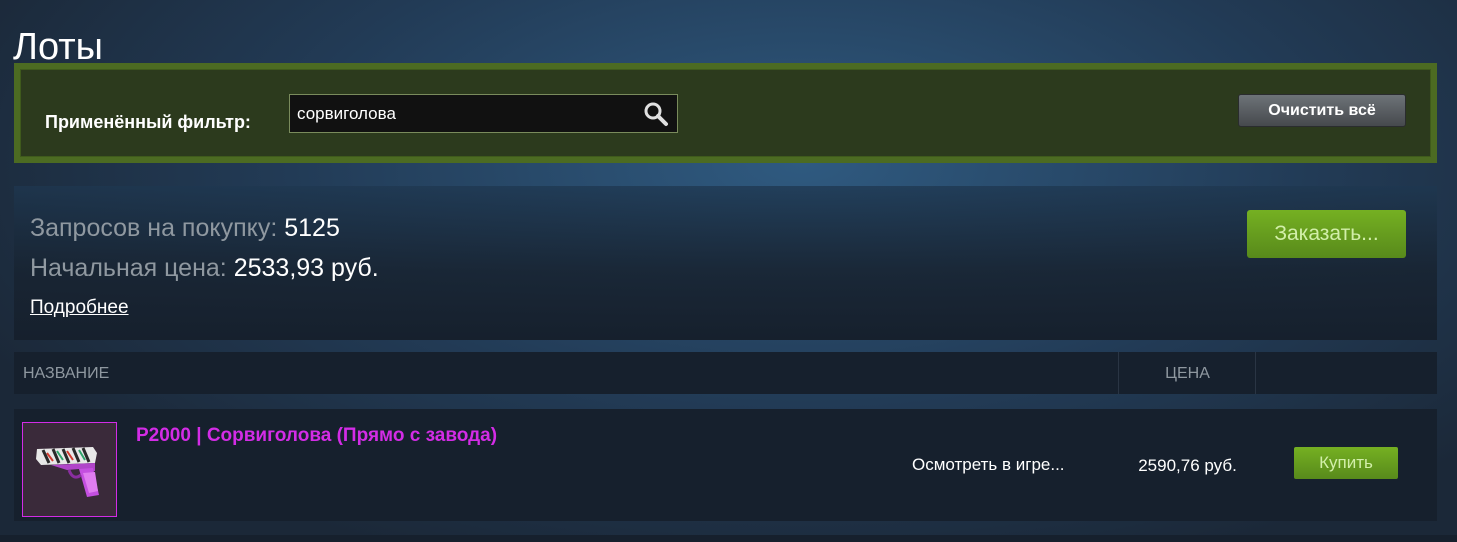  What do you see at coordinates (1346, 463) in the screenshot?
I see `buy-button: Купить` at bounding box center [1346, 463].